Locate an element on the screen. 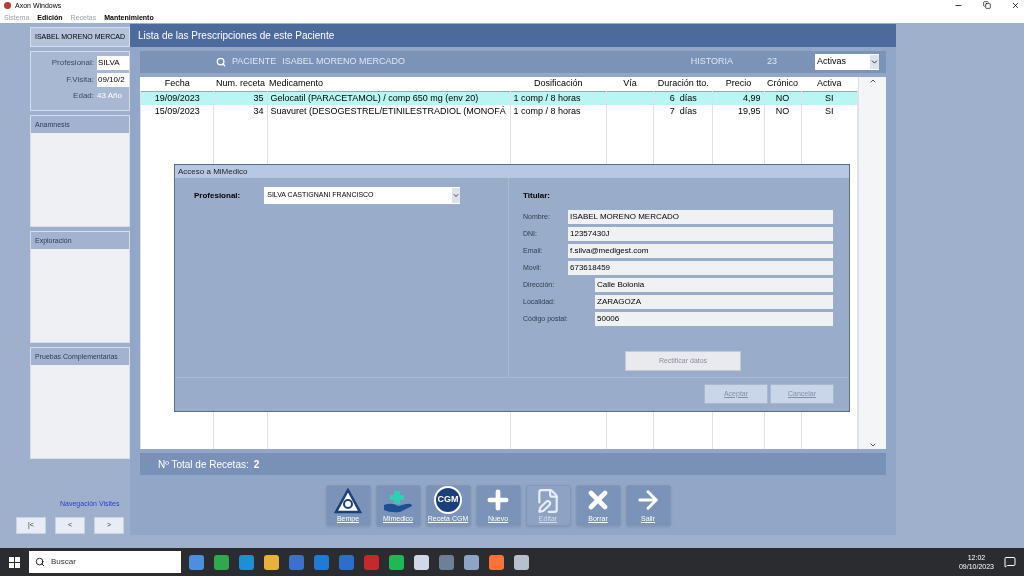 Image resolution: width=1024 pixels, height=576 pixels. table-cell-text: 19,95 is located at coordinates (749, 111).